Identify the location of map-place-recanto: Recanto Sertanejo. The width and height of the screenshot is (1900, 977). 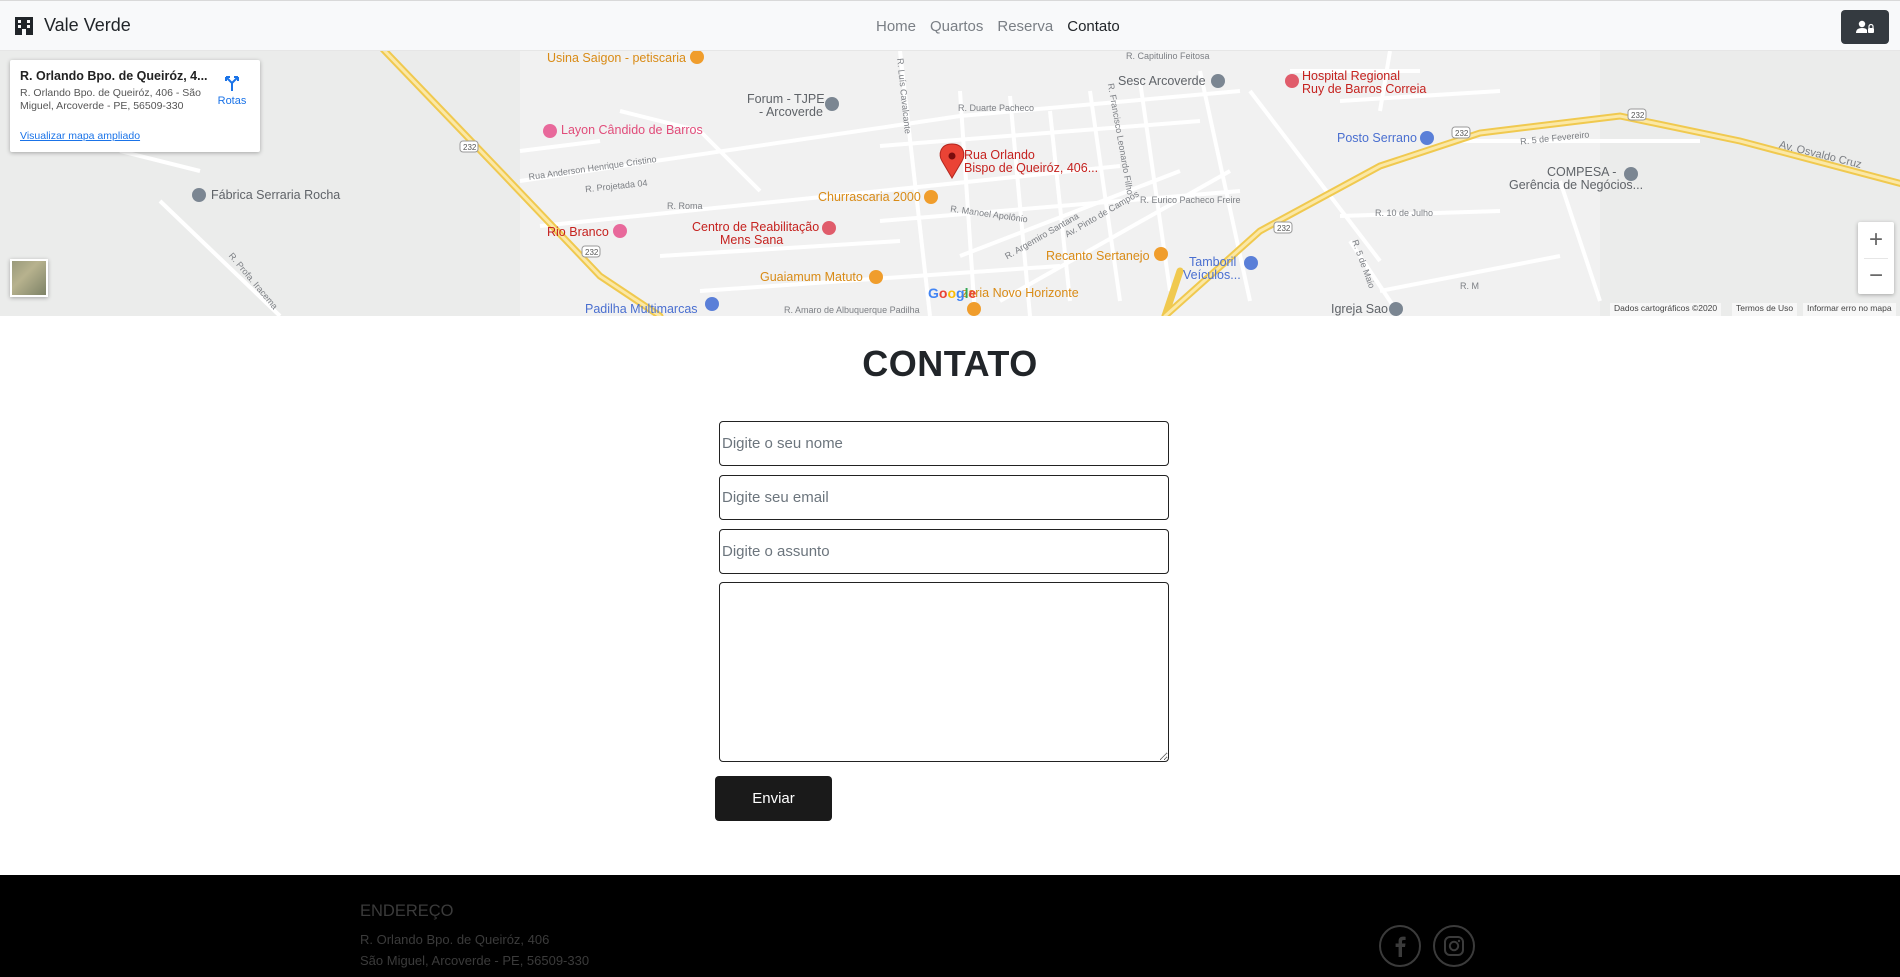
(1098, 256).